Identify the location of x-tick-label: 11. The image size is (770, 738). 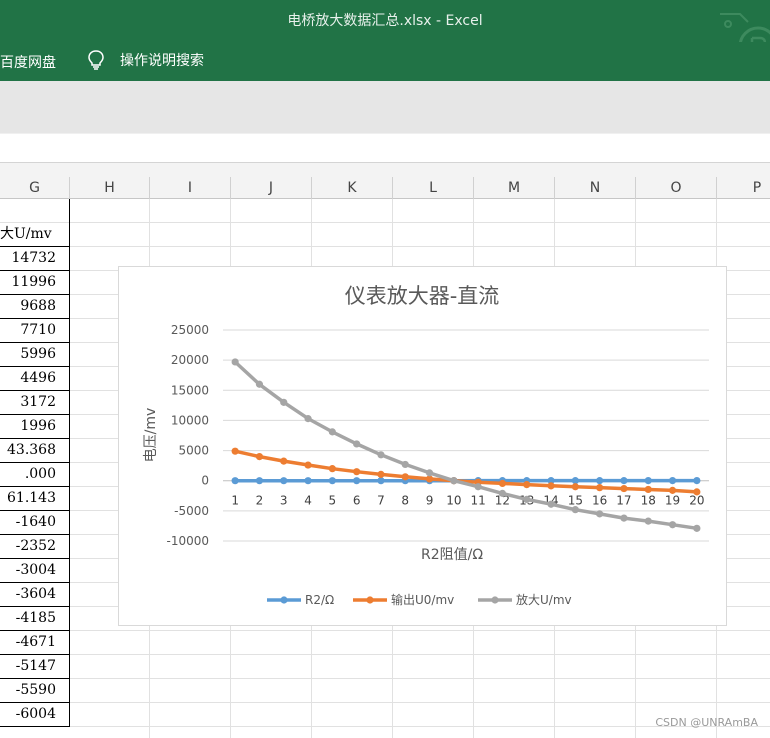
(478, 501).